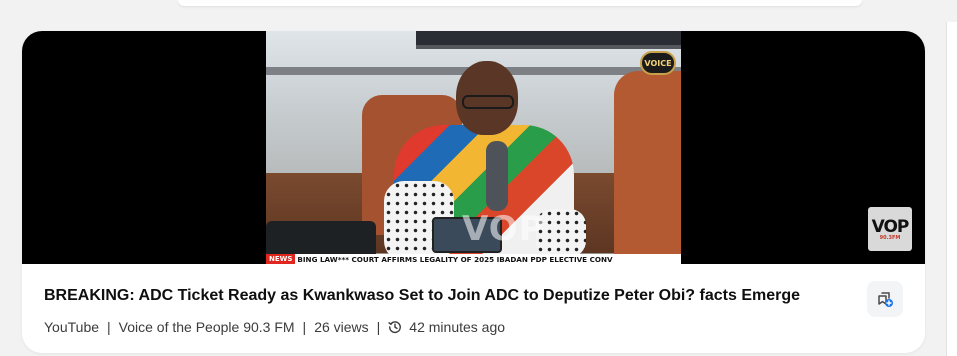 The image size is (957, 356). What do you see at coordinates (457, 327) in the screenshot?
I see `published-time: 42 minutes ago` at bounding box center [457, 327].